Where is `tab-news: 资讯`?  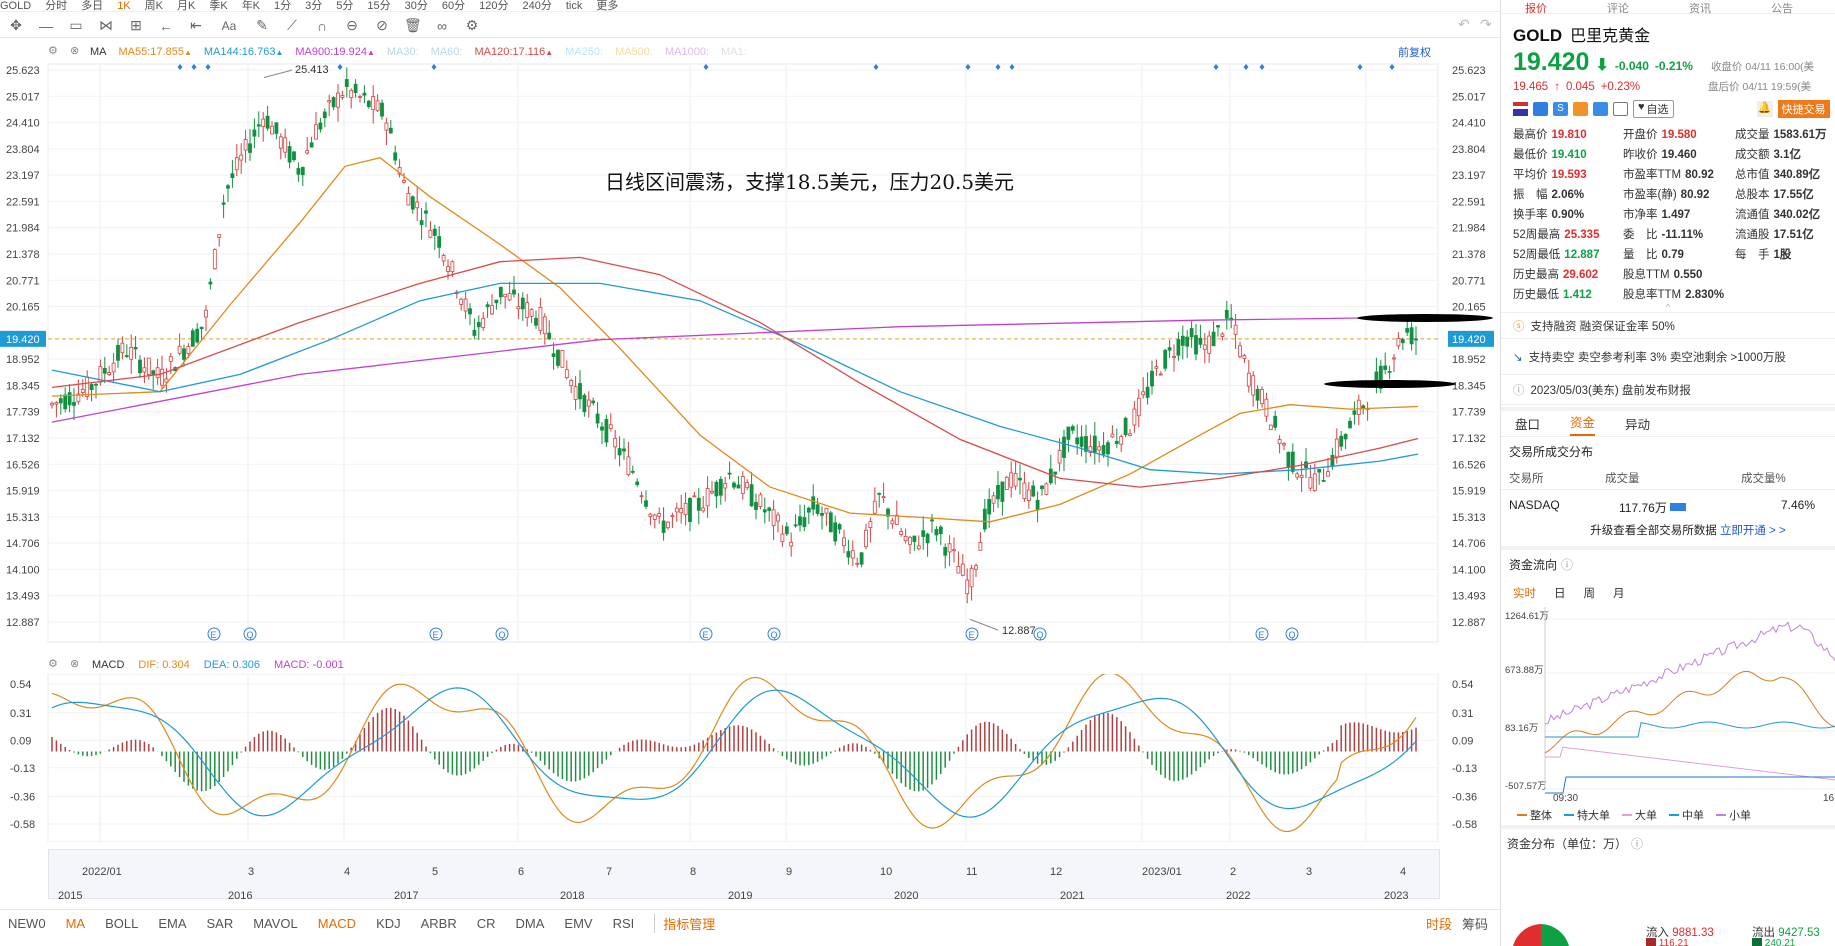 tab-news: 资讯 is located at coordinates (1700, 7).